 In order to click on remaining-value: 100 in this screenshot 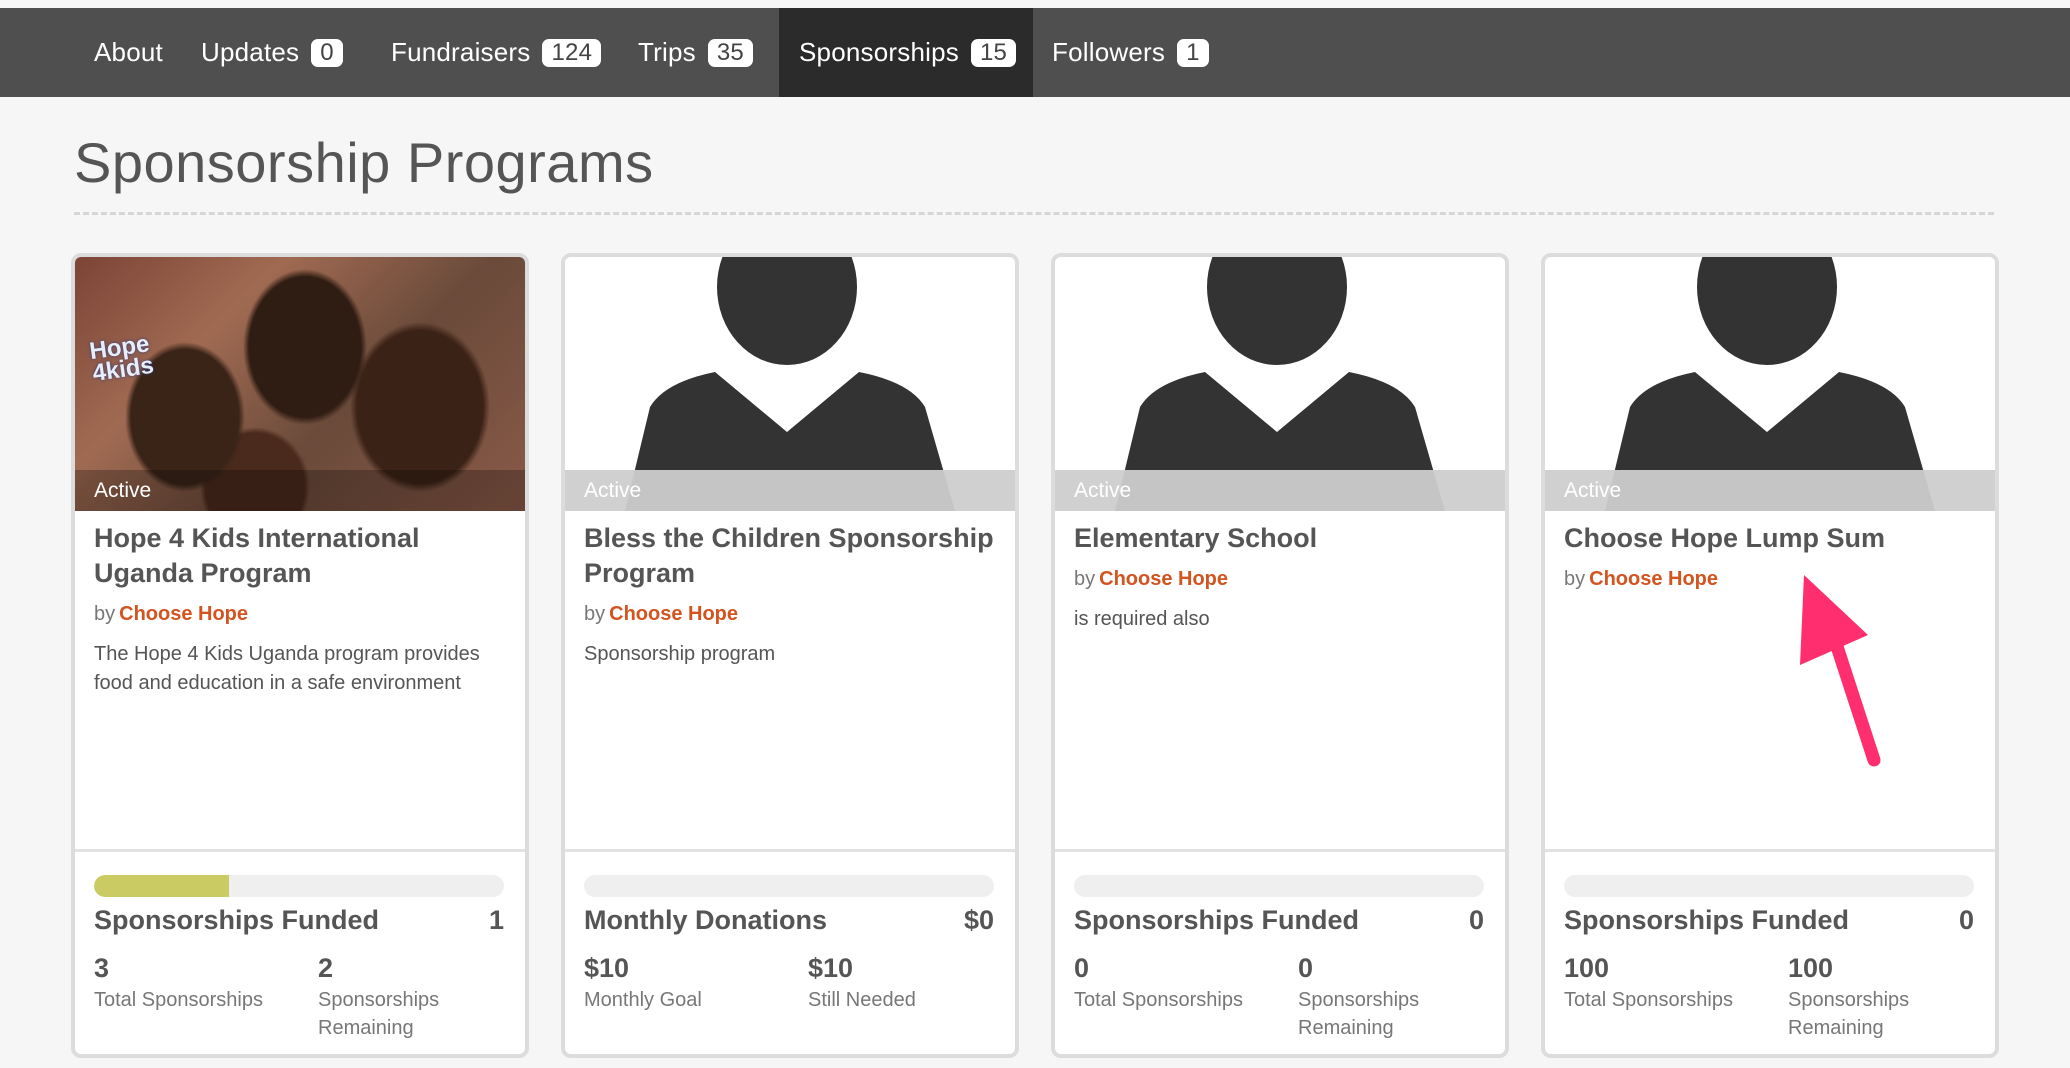, I will do `click(1811, 968)`.